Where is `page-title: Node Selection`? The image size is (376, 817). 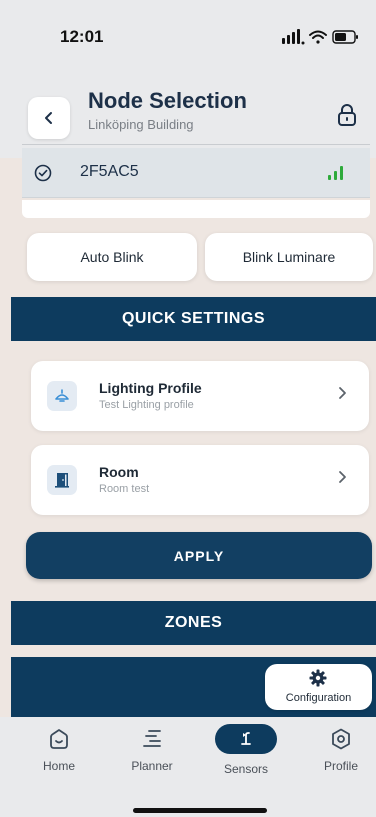
page-title: Node Selection is located at coordinates (167, 100).